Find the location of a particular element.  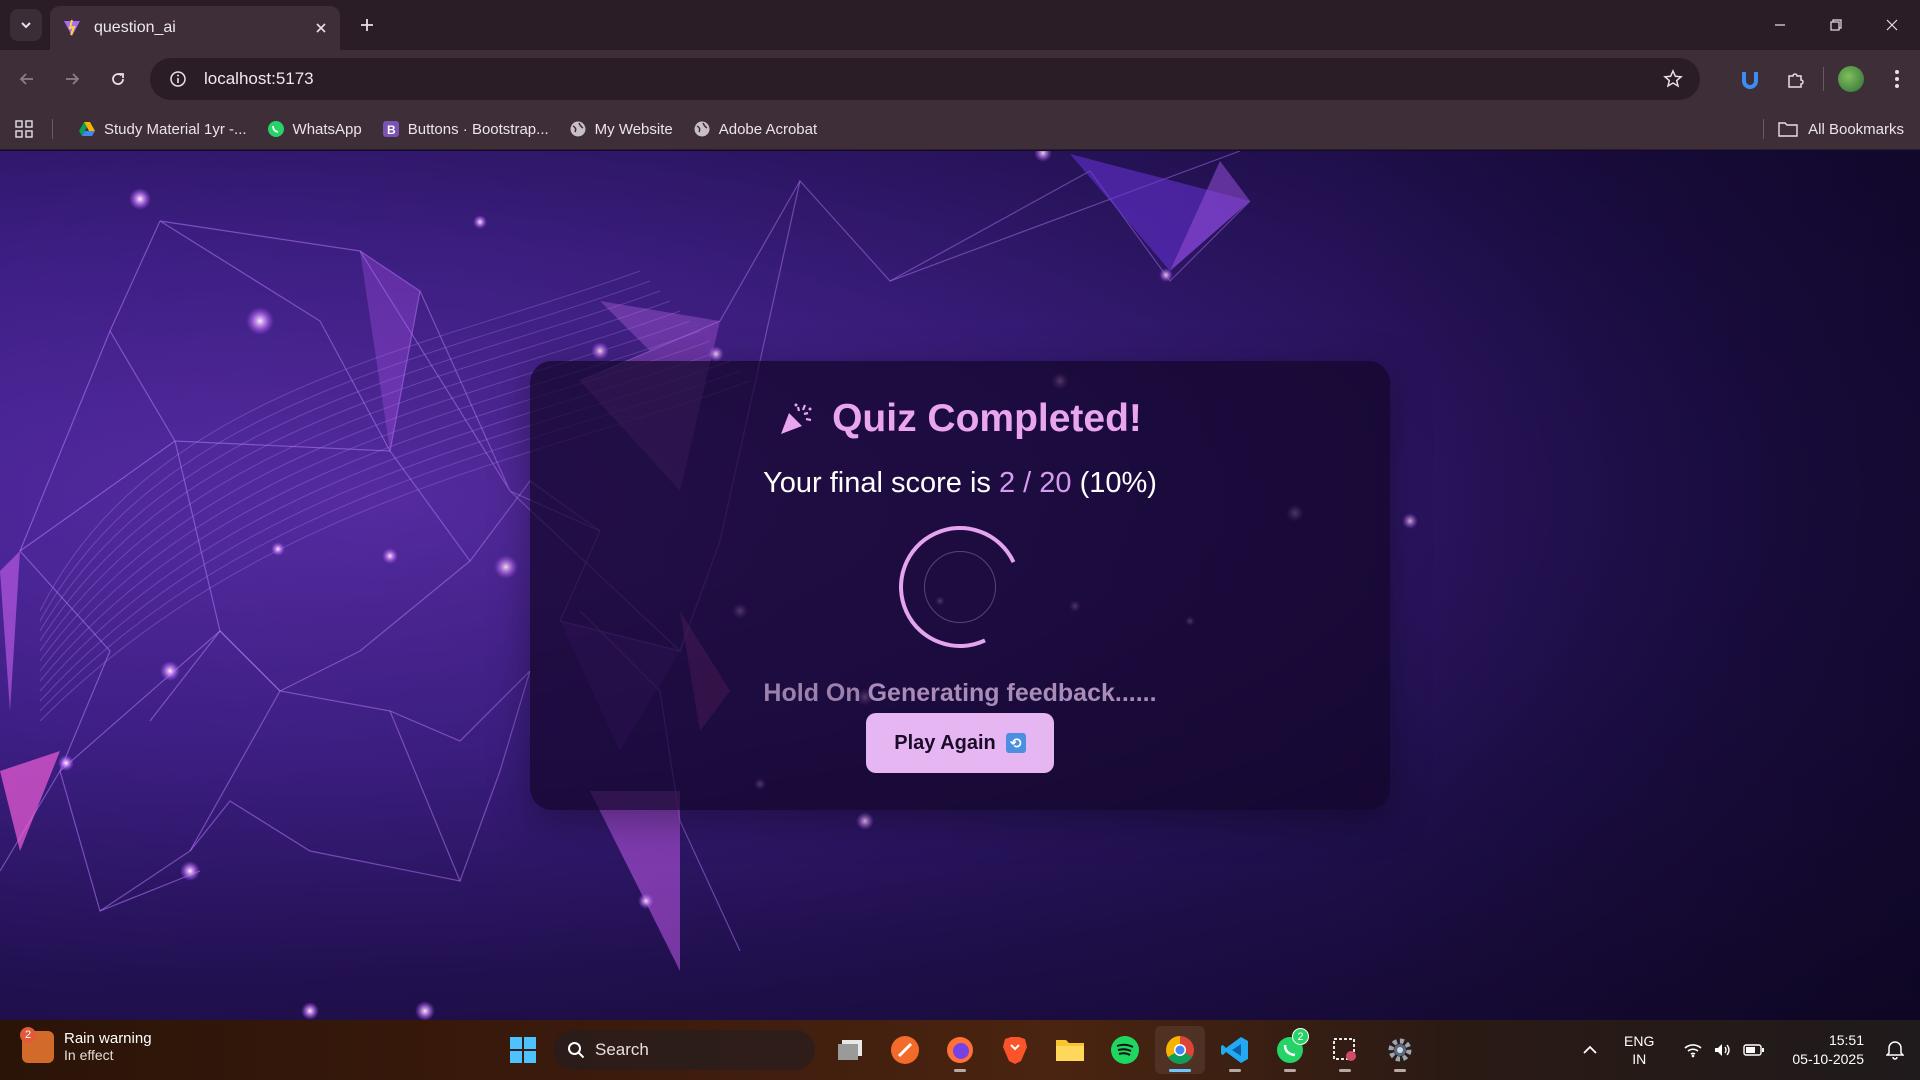

chevron-up-icon is located at coordinates (1590, 1049).